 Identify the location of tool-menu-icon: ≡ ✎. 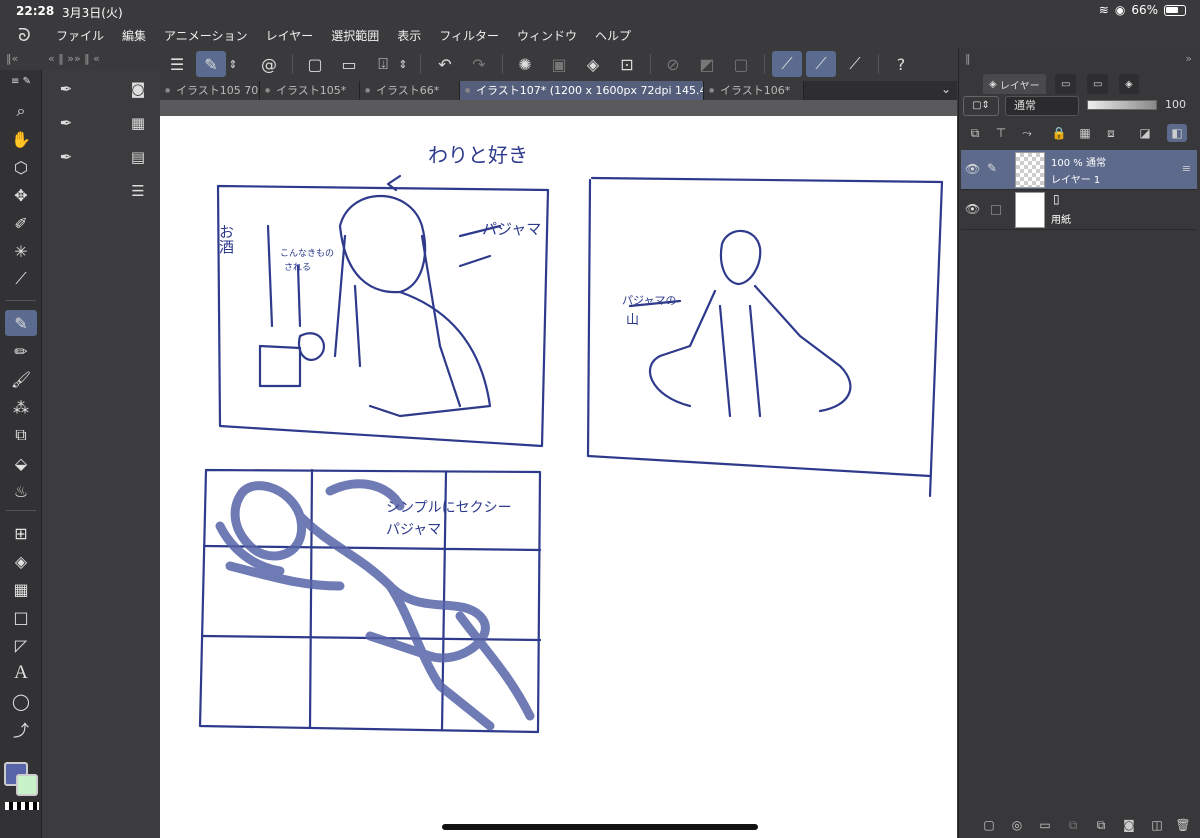
(21, 81).